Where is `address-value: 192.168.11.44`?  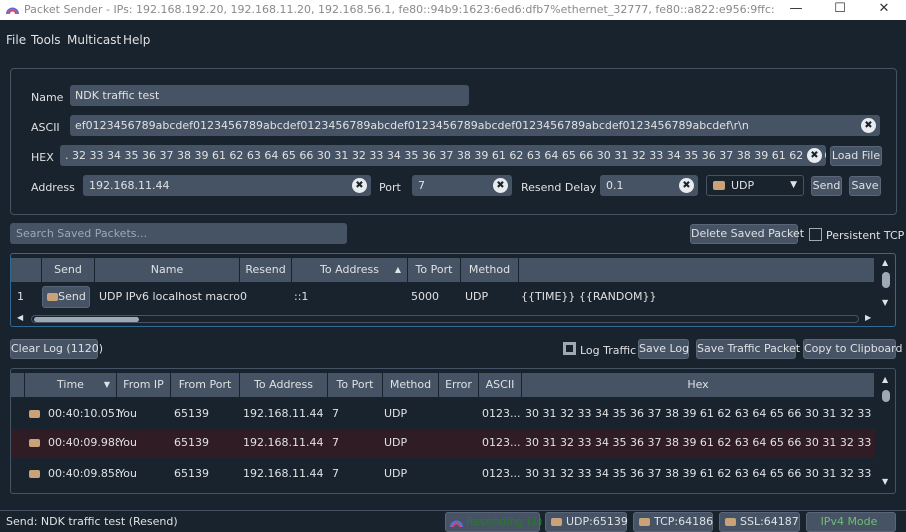 address-value: 192.168.11.44 is located at coordinates (129, 185).